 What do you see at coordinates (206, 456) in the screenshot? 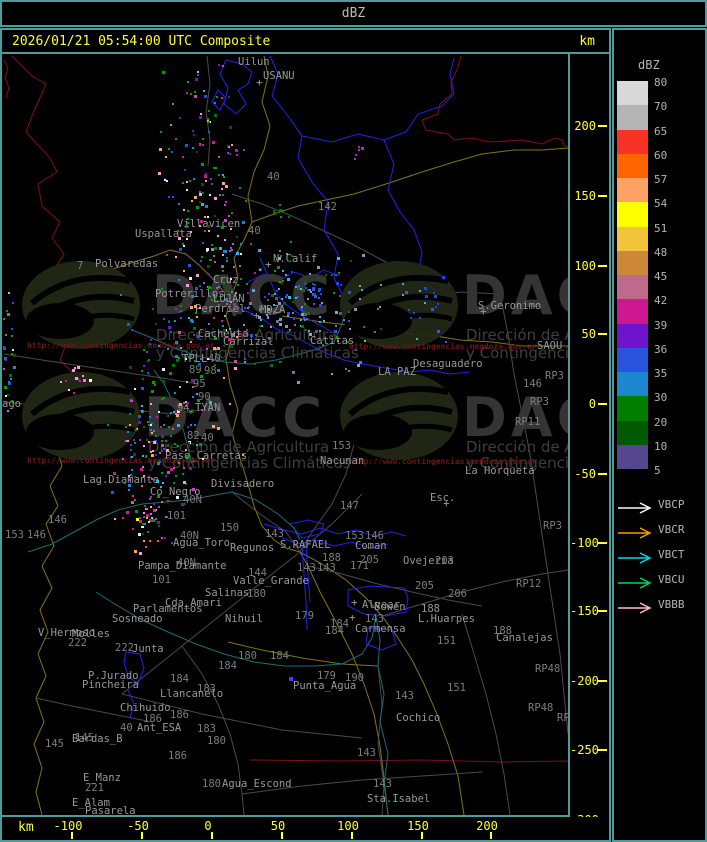
I see `place-label: Paso_Carretas` at bounding box center [206, 456].